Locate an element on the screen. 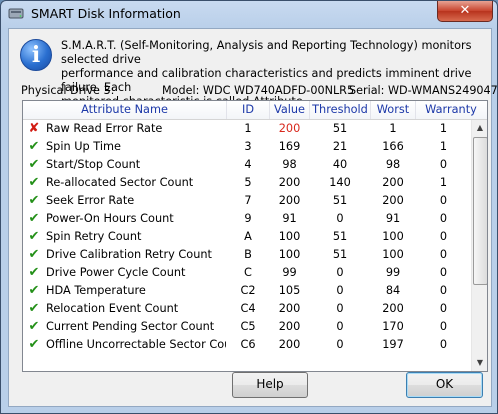  attribute-id-cell: C4 is located at coordinates (248, 308).